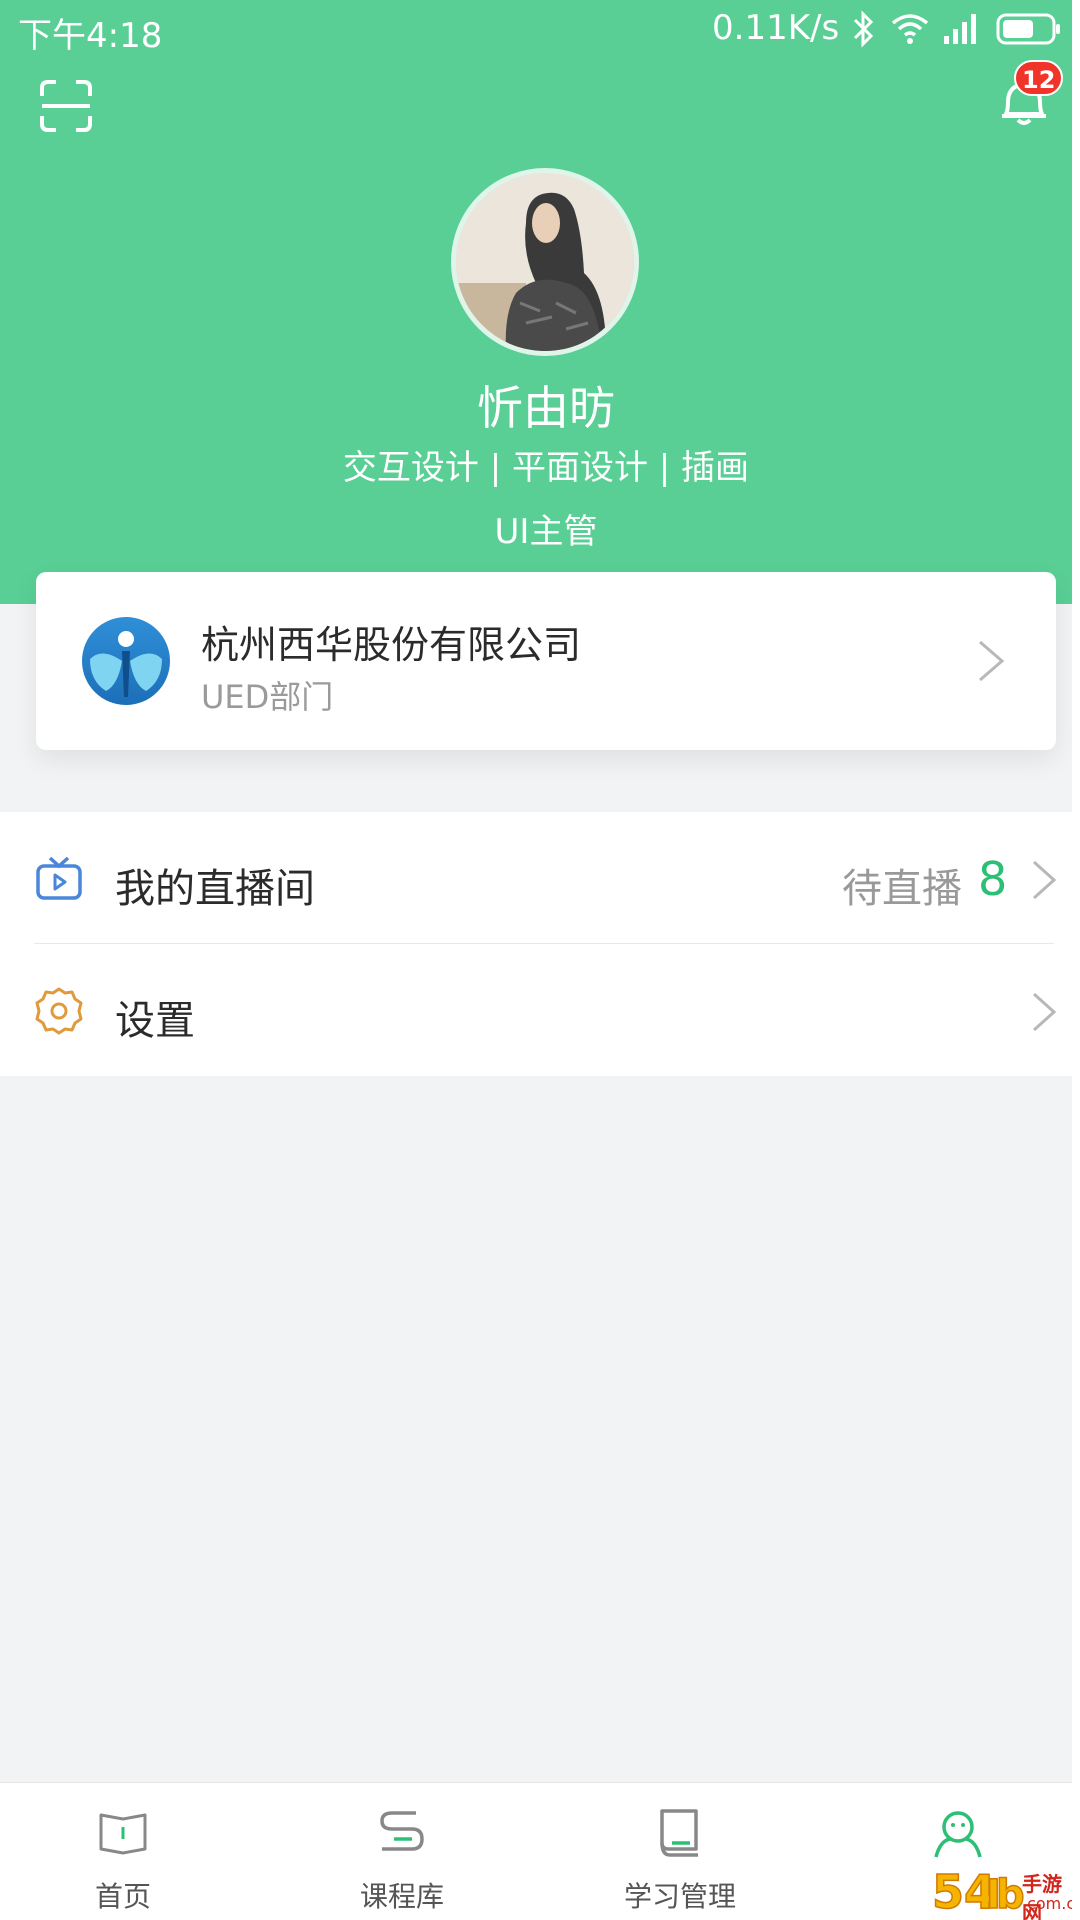  Describe the element at coordinates (546, 532) in the screenshot. I see `profile-title: UI主管` at that location.